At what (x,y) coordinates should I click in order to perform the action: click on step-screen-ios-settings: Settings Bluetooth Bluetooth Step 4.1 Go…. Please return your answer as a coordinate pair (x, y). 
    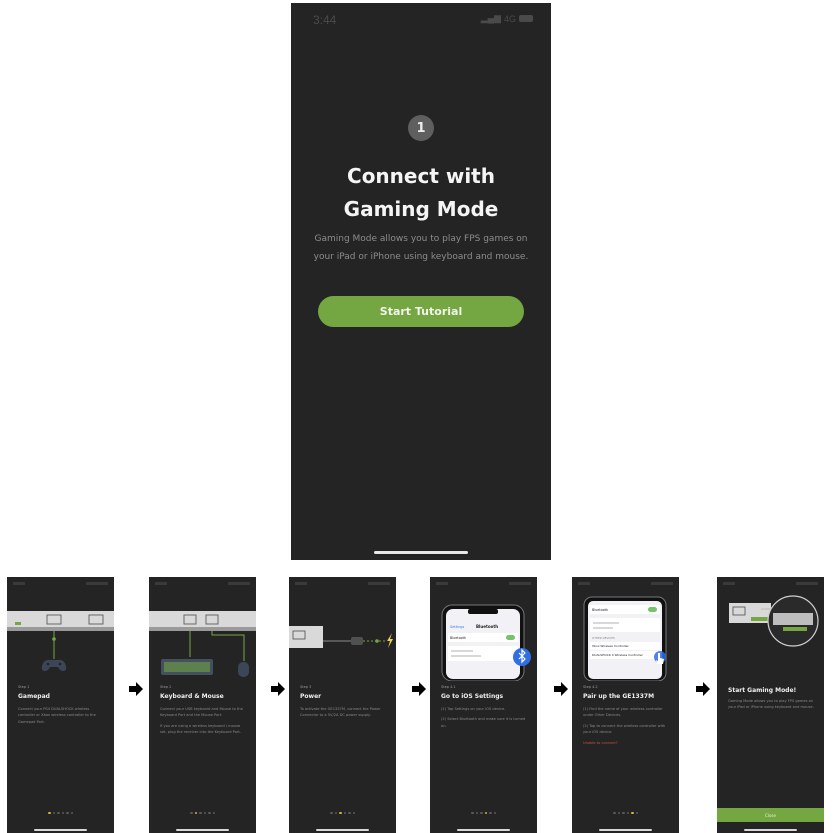
    Looking at the image, I should click on (483, 705).